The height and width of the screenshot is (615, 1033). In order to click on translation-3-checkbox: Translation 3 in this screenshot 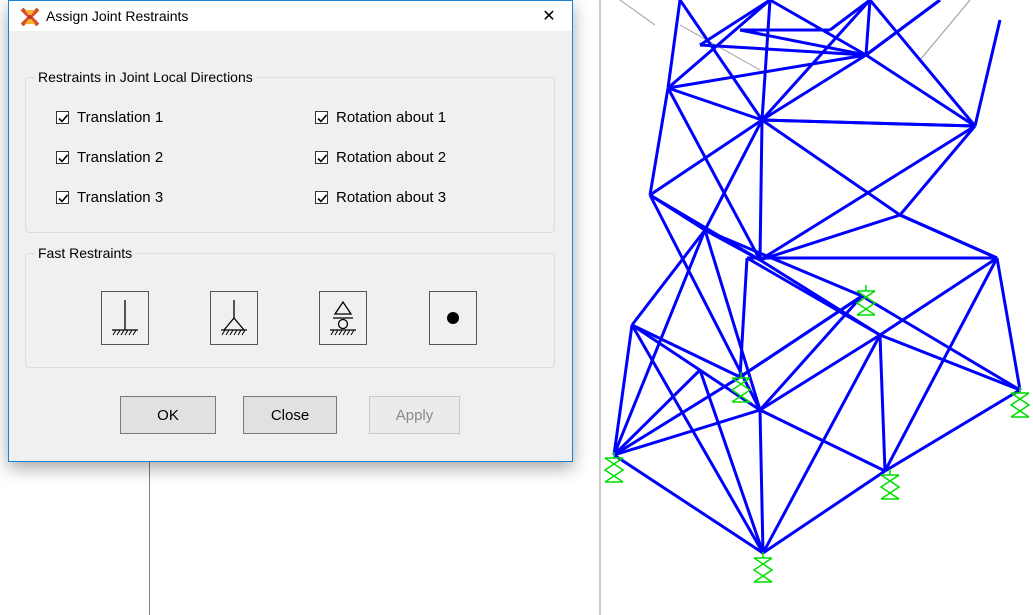, I will do `click(109, 197)`.